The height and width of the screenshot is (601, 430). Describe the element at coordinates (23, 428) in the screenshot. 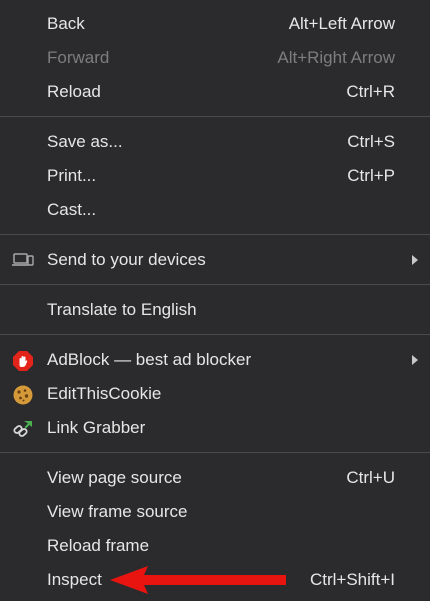

I see `link-grabber-icon` at that location.